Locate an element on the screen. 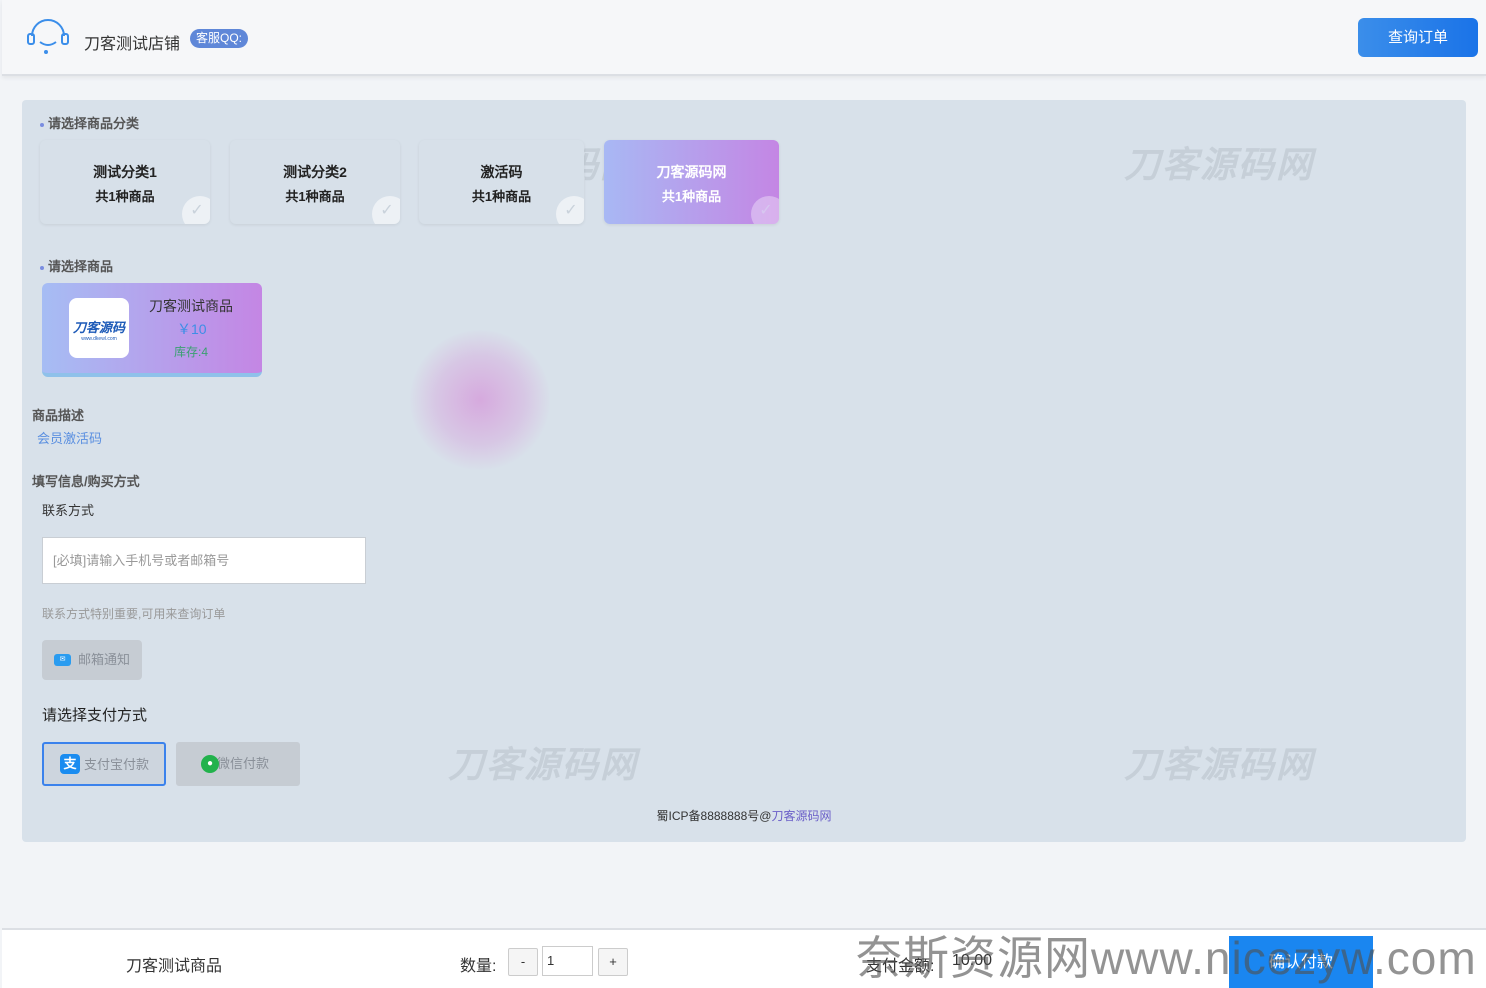  category-section-title: 请选择商品分类 is located at coordinates (89, 122).